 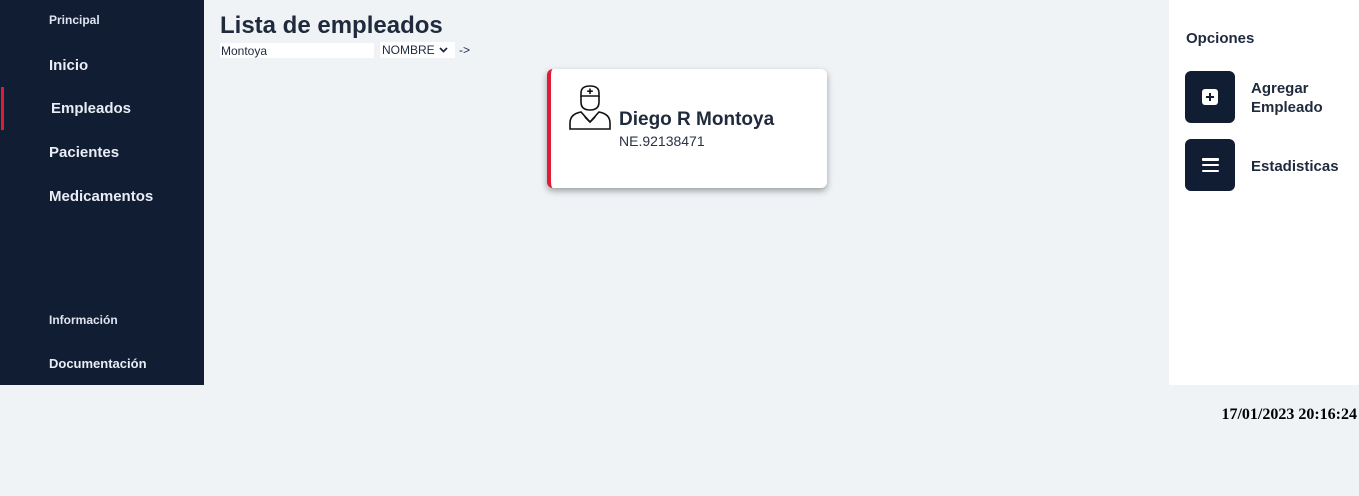 I want to click on plus-square-icon, so click(x=1210, y=97).